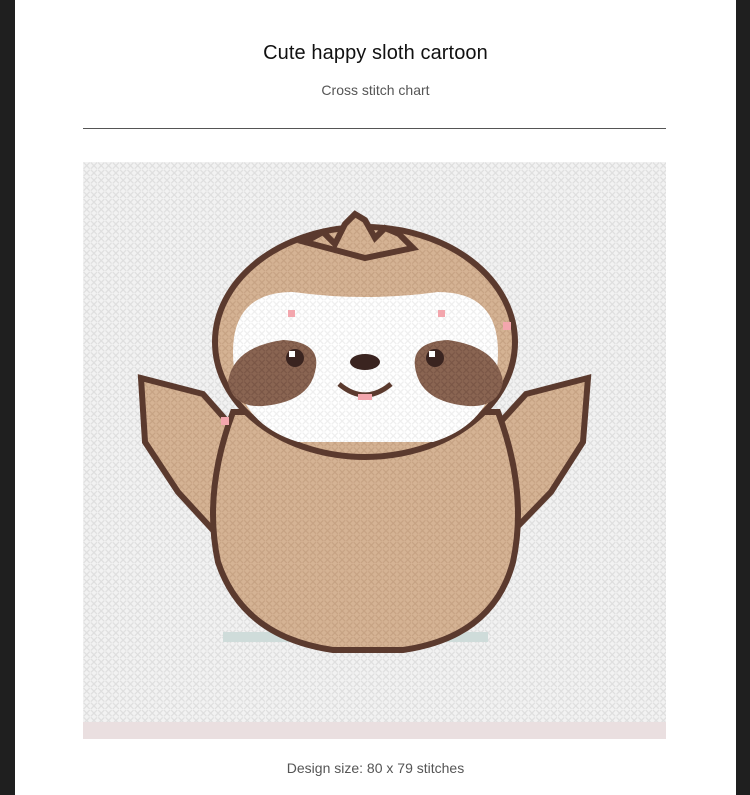  What do you see at coordinates (375, 90) in the screenshot?
I see `page-subtitle: Cross stitch chart` at bounding box center [375, 90].